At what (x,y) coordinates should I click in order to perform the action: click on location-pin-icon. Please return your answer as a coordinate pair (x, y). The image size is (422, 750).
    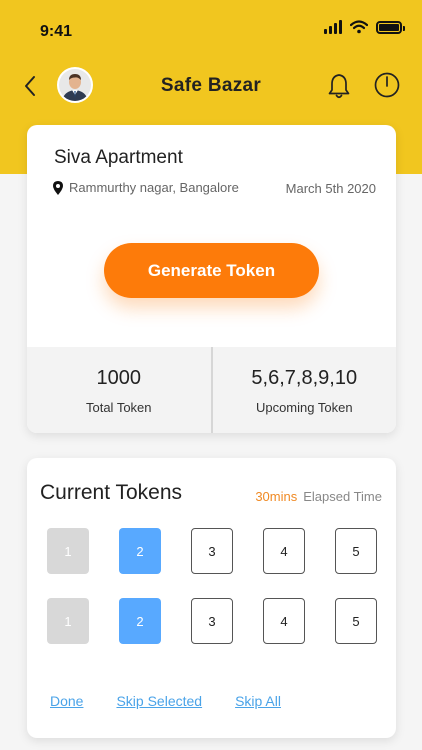
    Looking at the image, I should click on (58, 187).